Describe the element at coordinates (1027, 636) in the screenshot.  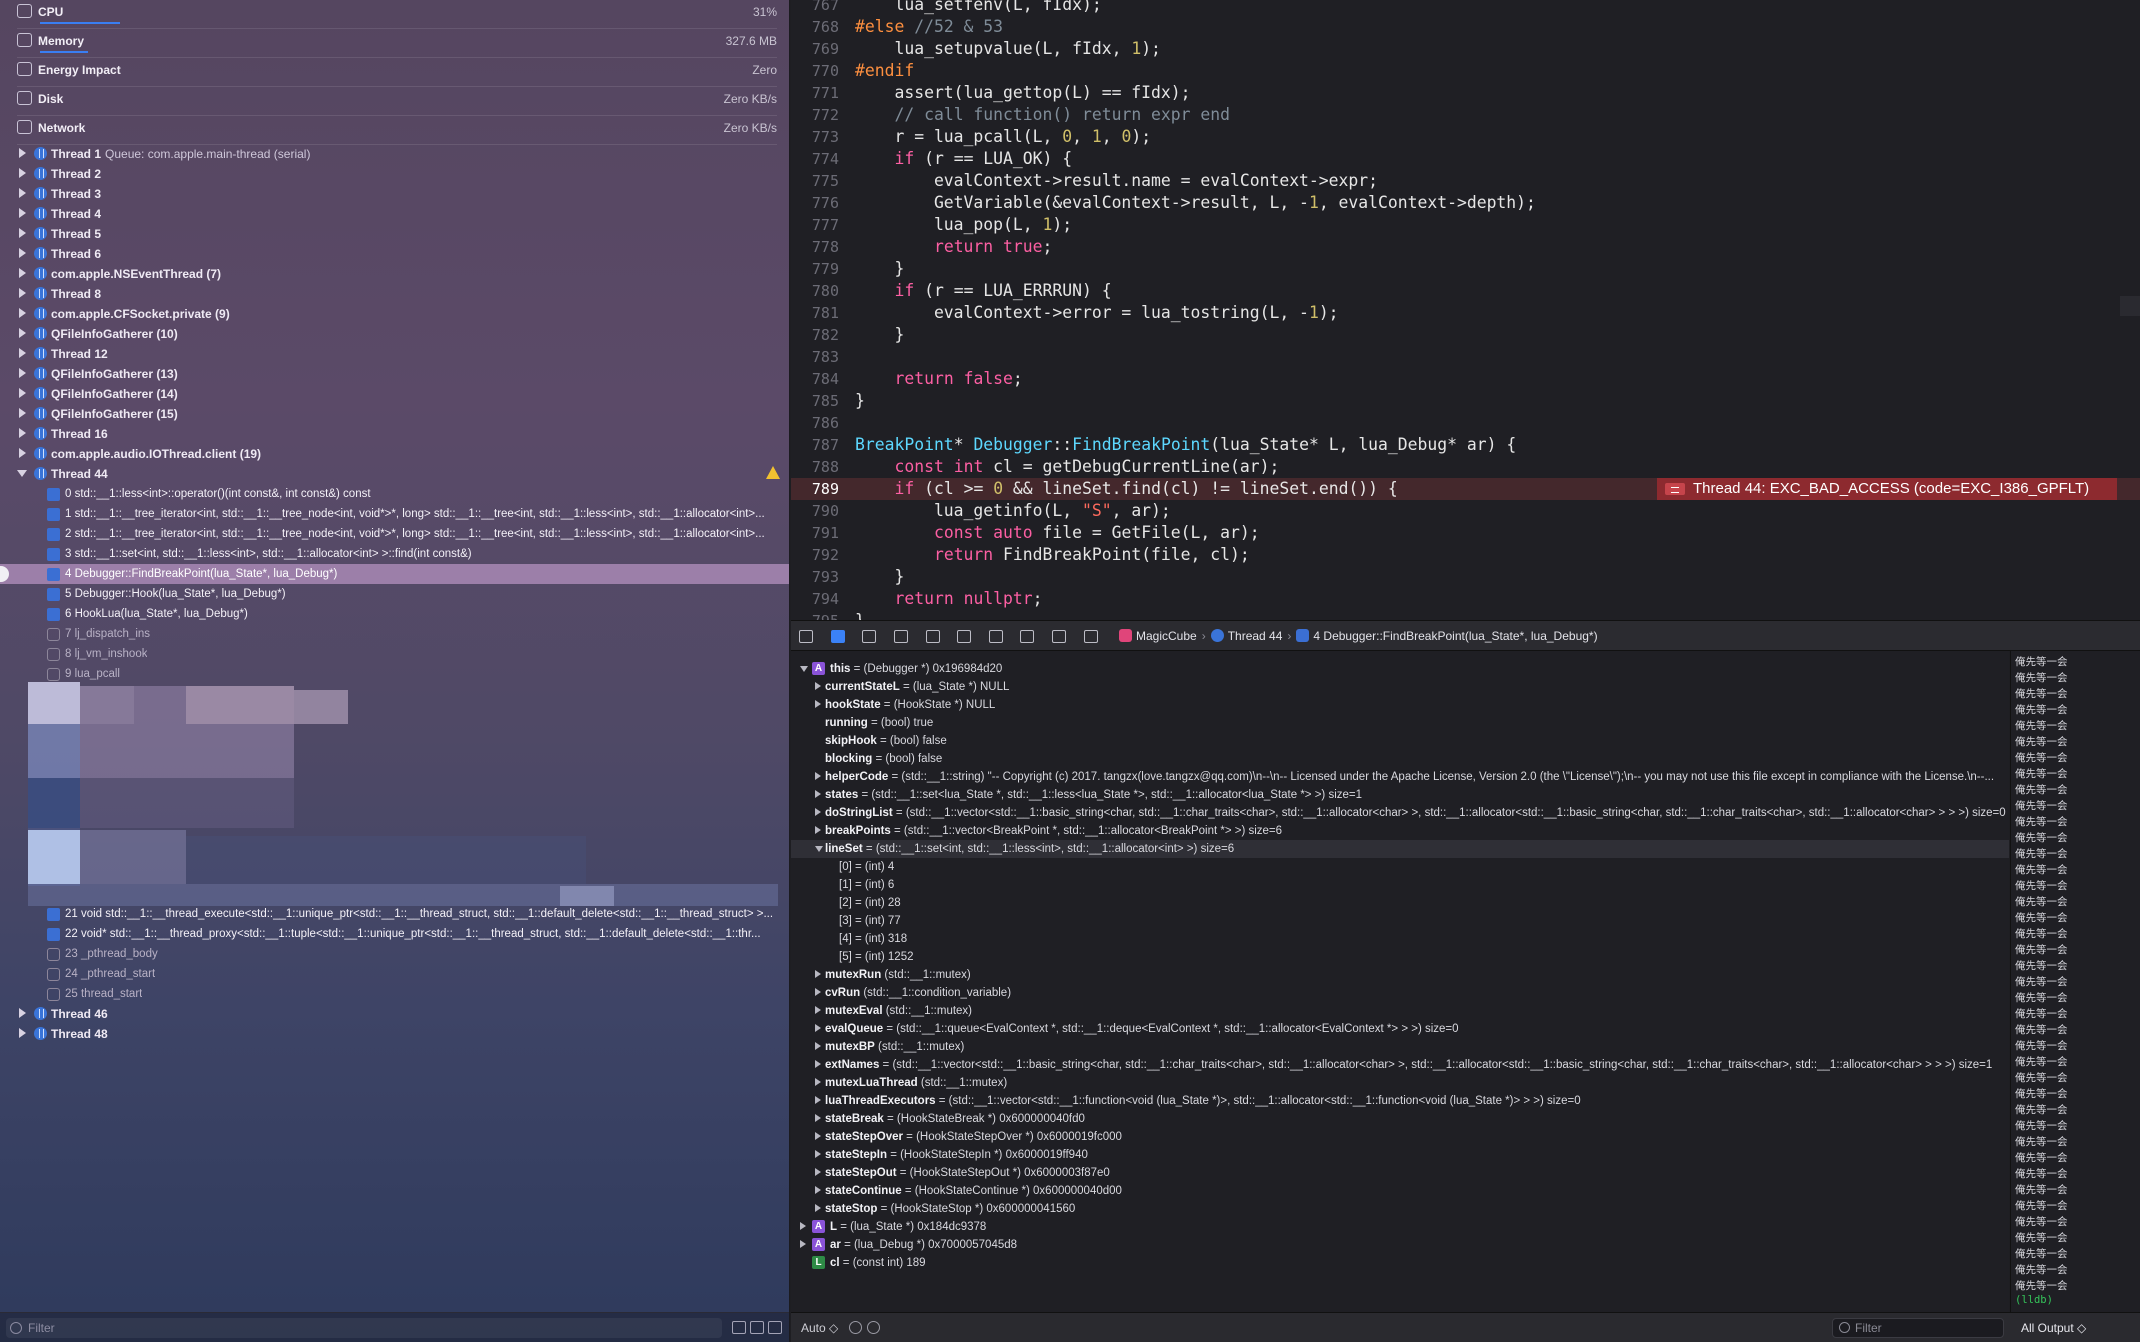
I see `memory-graph-icon` at that location.